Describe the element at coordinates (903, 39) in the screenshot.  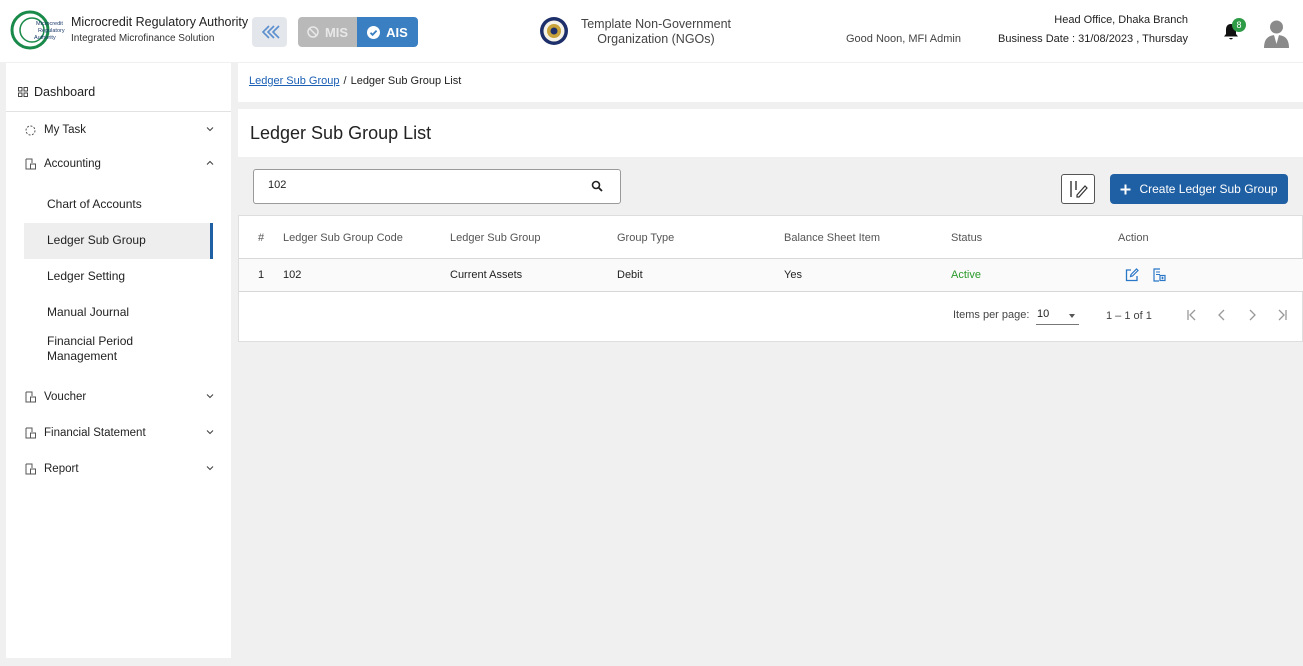
I see `user-greeting: Good Noon, MFI Admin` at that location.